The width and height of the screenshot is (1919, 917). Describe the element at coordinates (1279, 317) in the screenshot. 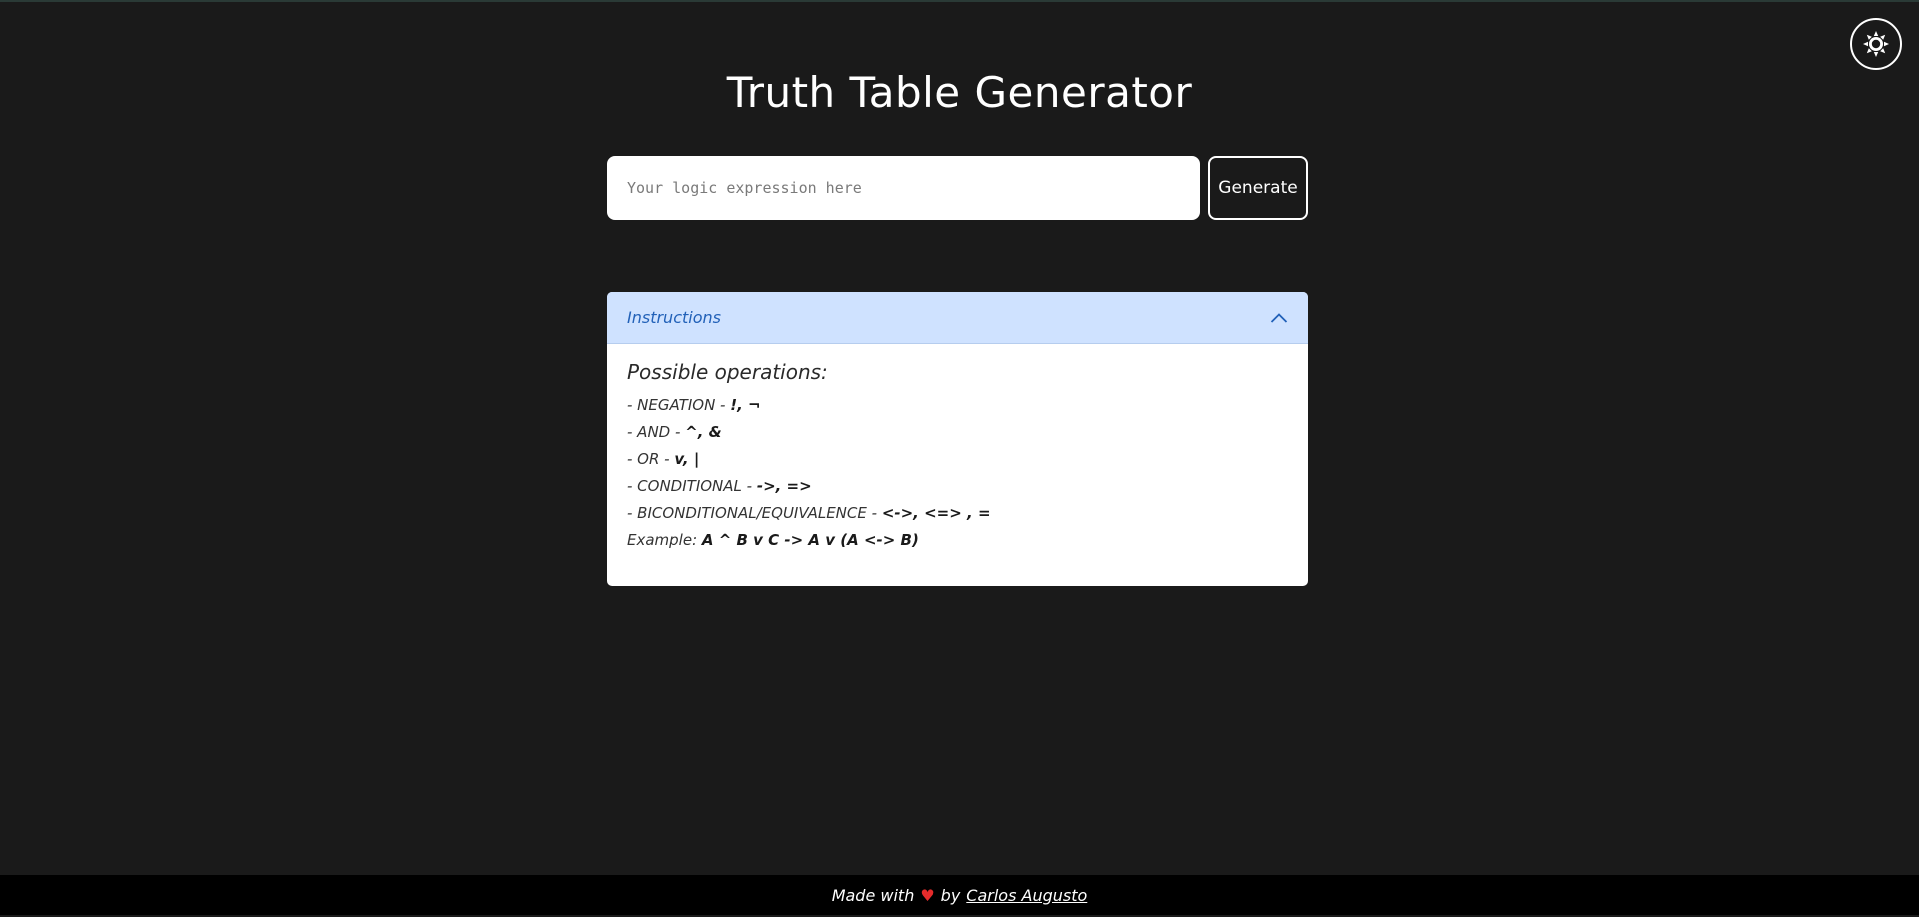

I see `chevron-up-icon` at that location.